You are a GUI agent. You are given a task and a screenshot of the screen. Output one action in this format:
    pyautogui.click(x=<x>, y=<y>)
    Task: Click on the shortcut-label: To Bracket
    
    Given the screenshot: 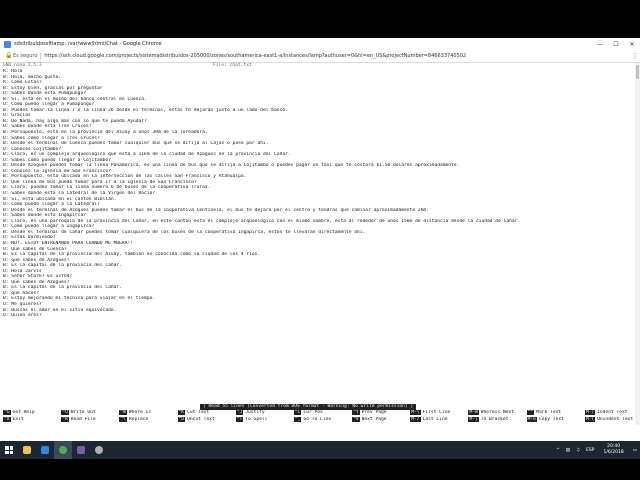 What is the action you would take?
    pyautogui.click(x=494, y=419)
    